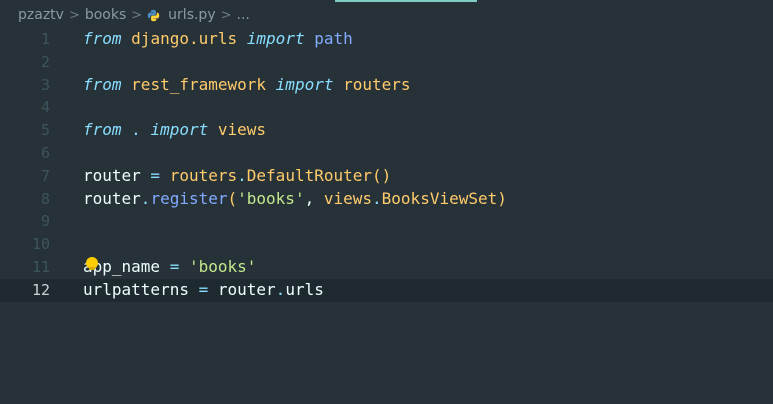 The image size is (773, 404). What do you see at coordinates (386, 267) in the screenshot?
I see `code-line: 11 app_name = 'books'` at bounding box center [386, 267].